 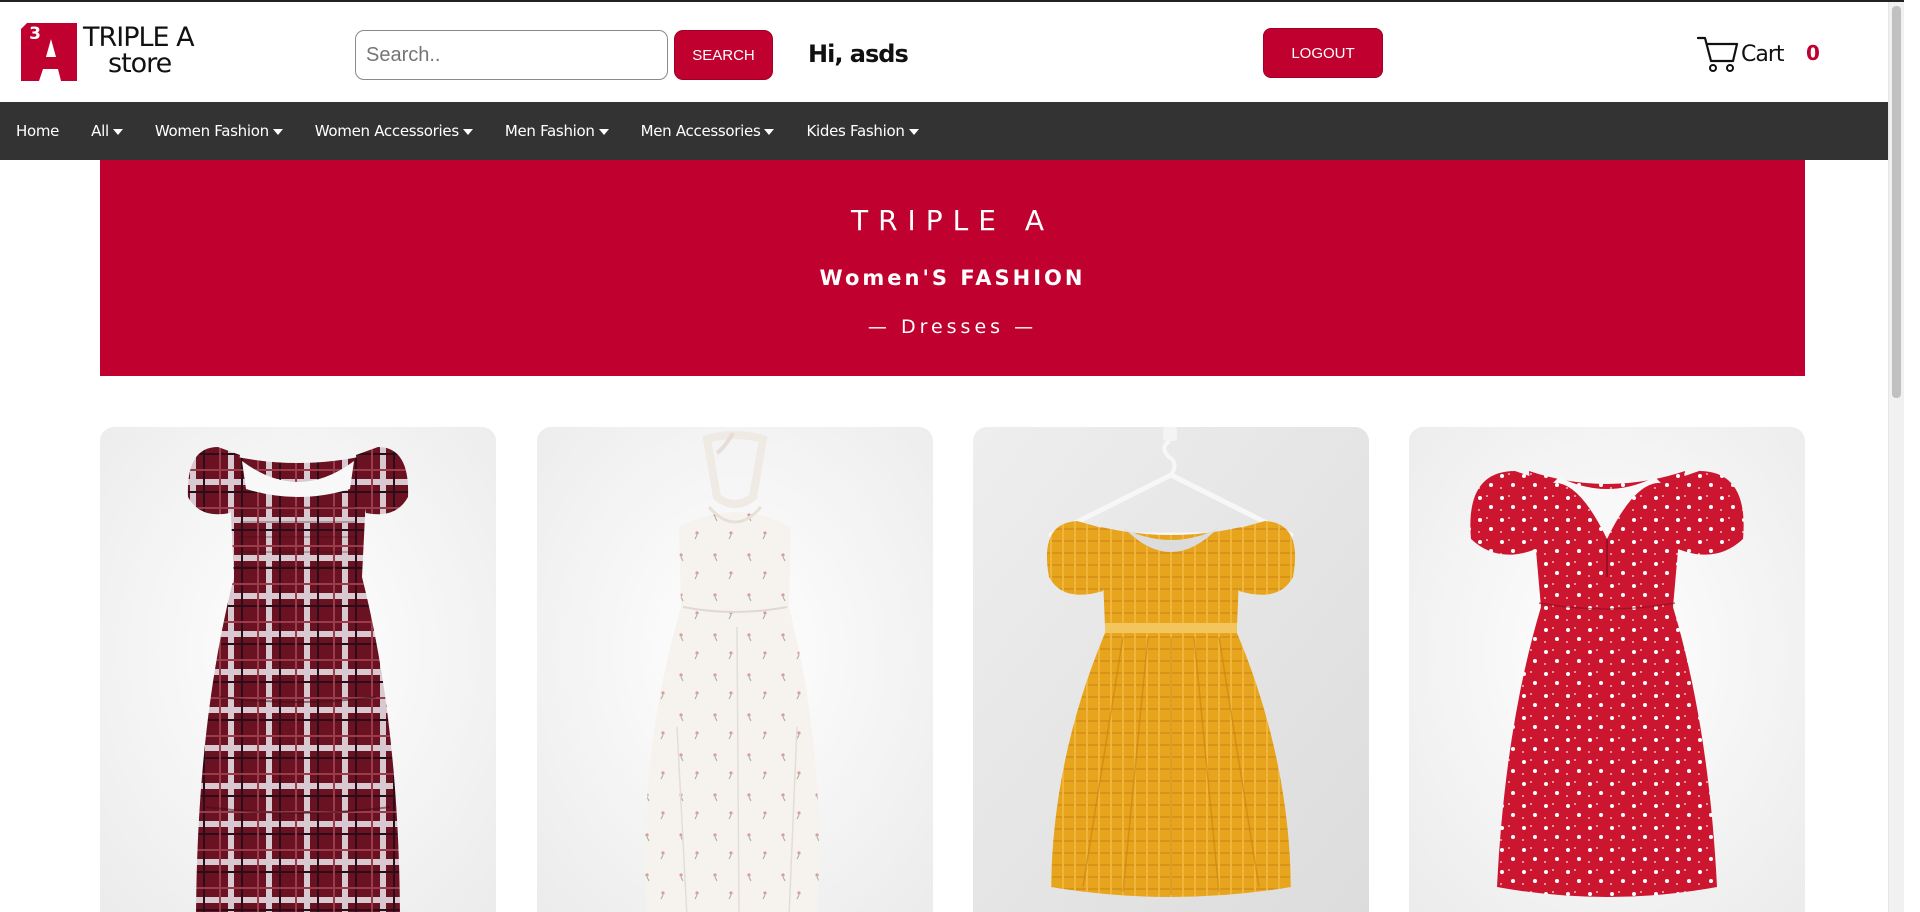 I want to click on search-input, so click(x=511, y=55).